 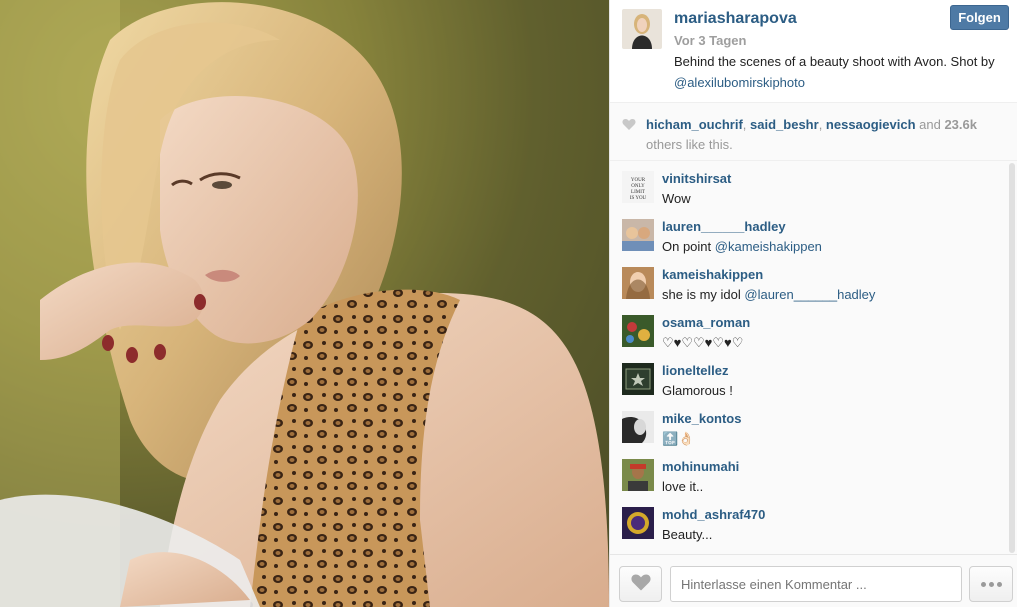 I want to click on comment-item: lioneltellez Glamorous !, so click(x=813, y=377).